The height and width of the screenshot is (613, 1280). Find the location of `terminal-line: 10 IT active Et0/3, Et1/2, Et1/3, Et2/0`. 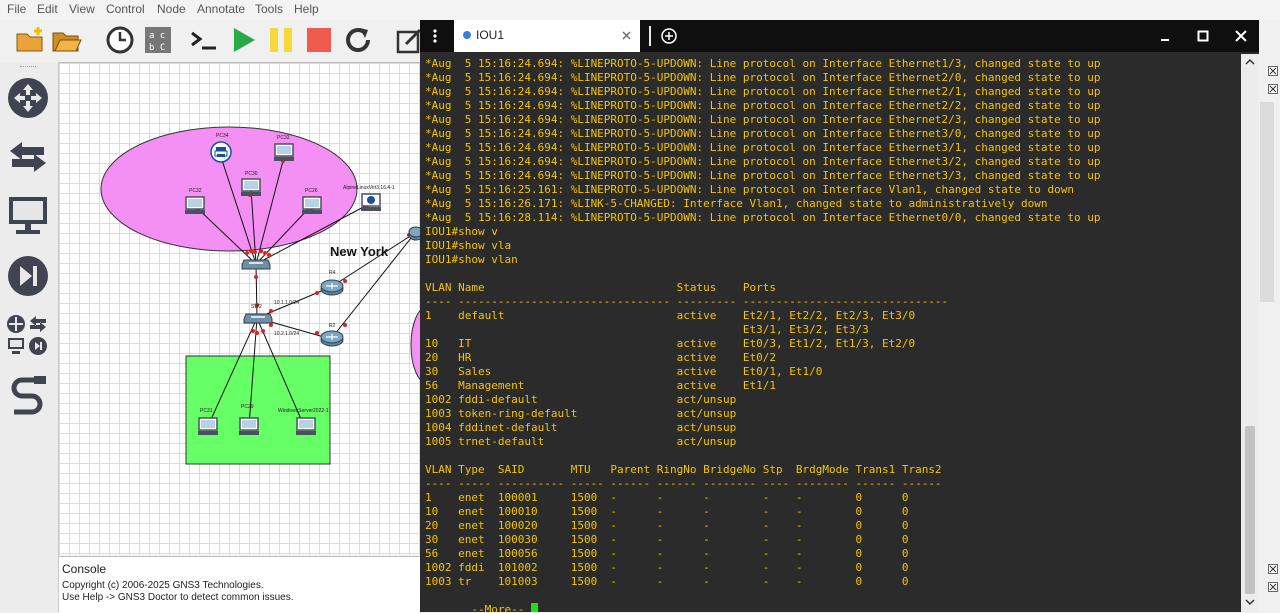

terminal-line: 10 IT active Et0/3, Et1/2, Et1/3, Et2/0 is located at coordinates (670, 343).